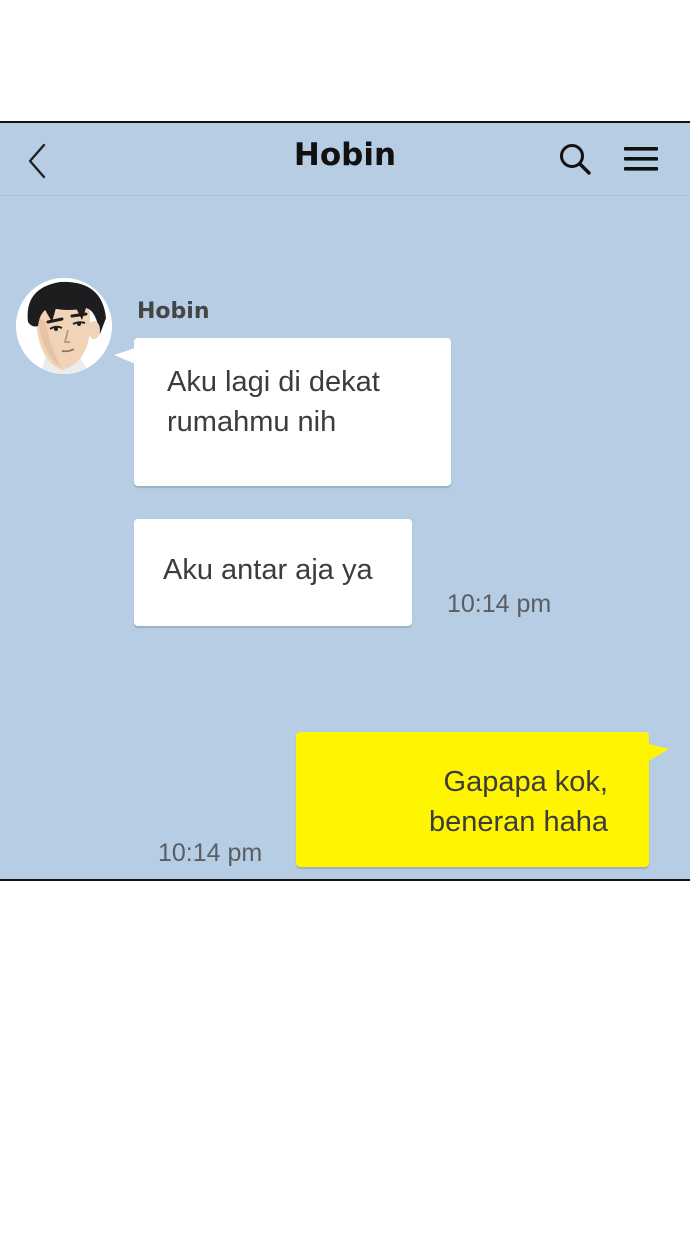  What do you see at coordinates (525, 782) in the screenshot?
I see `message-text: Gapapa kok,` at bounding box center [525, 782].